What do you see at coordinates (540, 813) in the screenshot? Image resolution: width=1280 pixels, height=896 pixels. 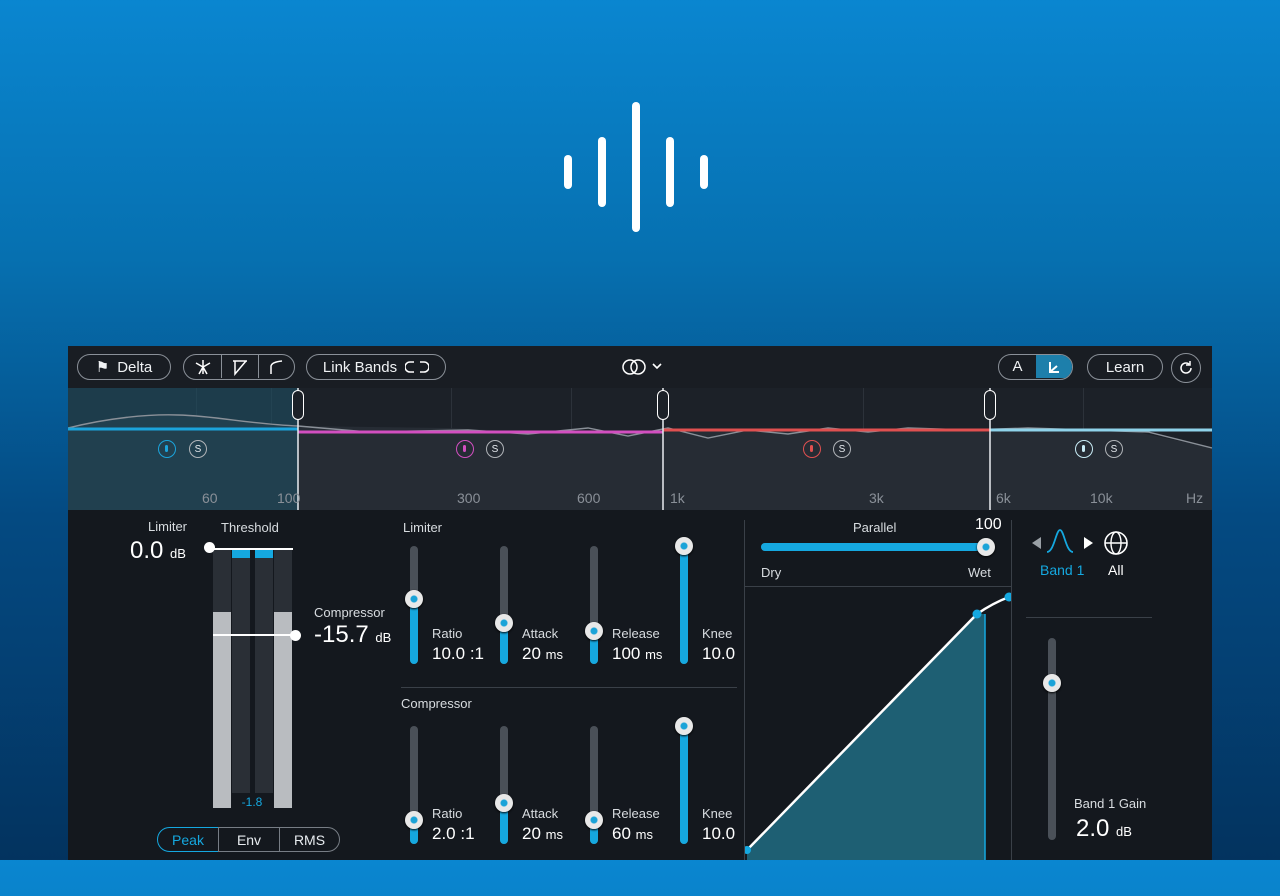 I see `compressor-attack-label: Attack` at bounding box center [540, 813].